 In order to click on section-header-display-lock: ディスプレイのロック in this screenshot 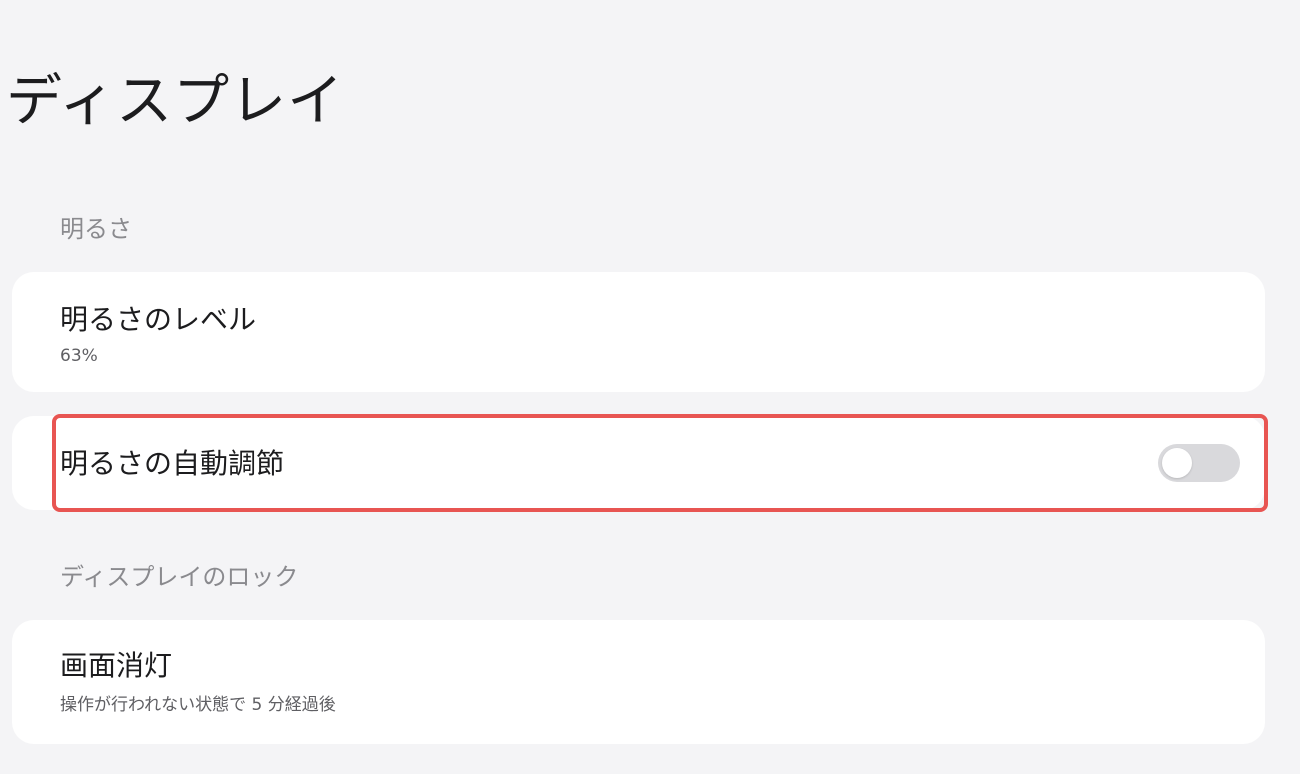, I will do `click(179, 577)`.